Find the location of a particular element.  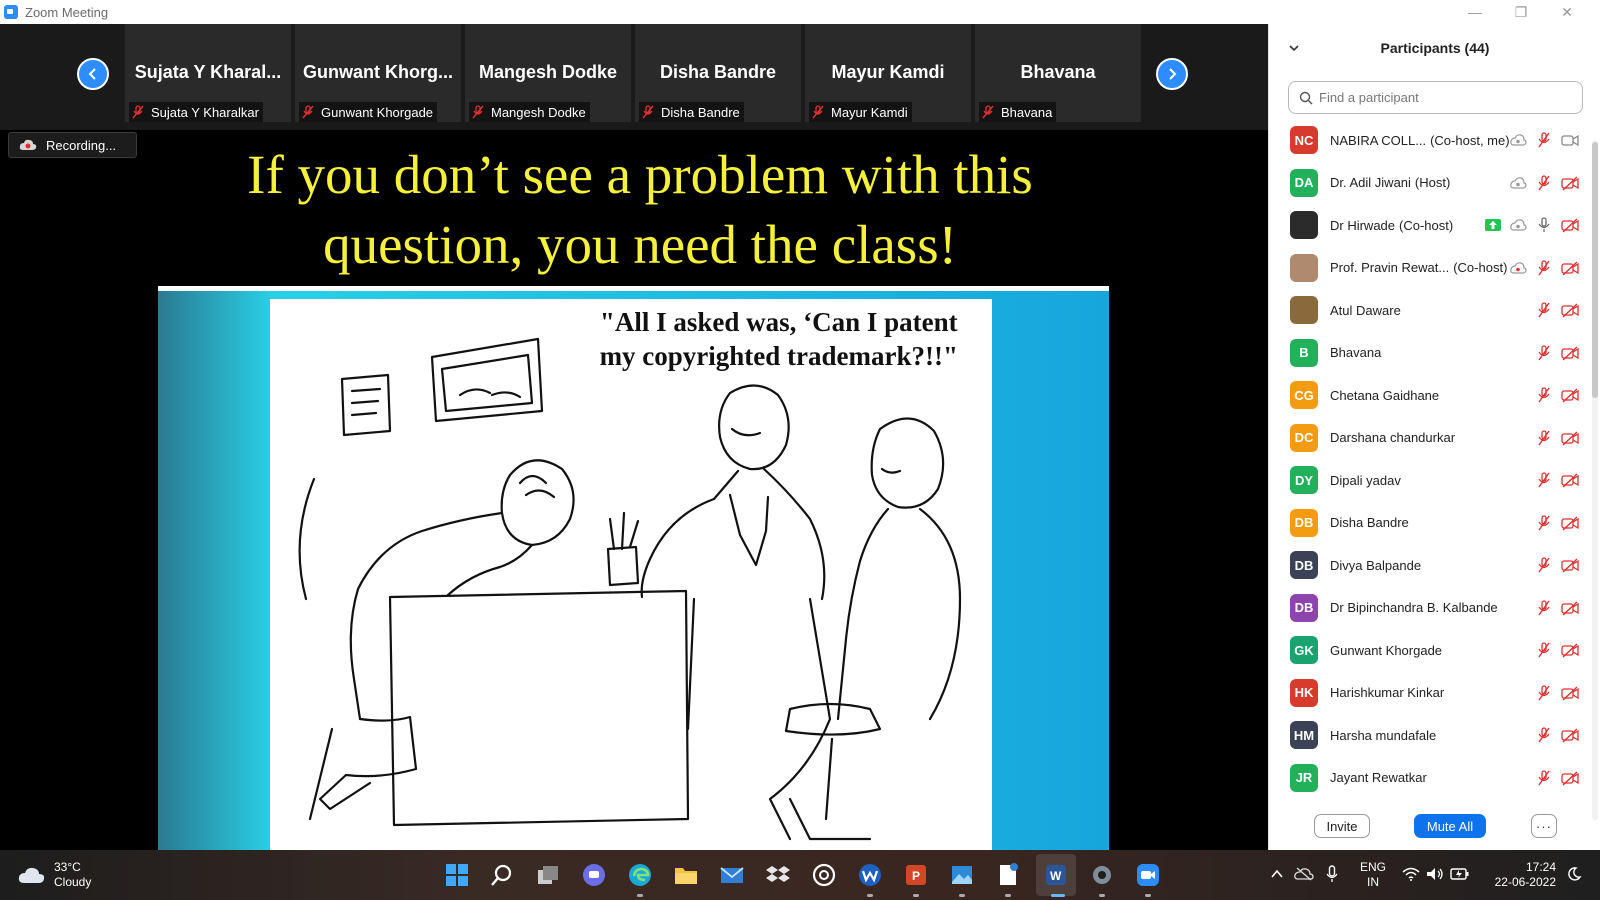

battery-icon is located at coordinates (1460, 874).